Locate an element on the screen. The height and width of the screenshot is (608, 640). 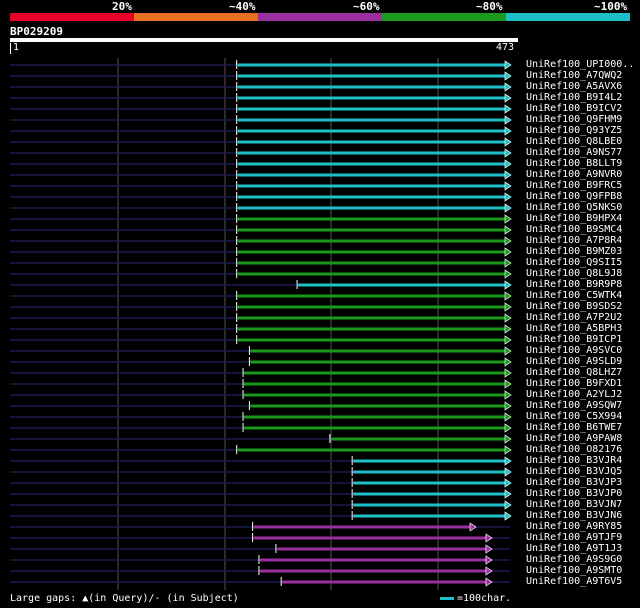
hit-label: UniRef100_B9ICP1 is located at coordinates (574, 339).